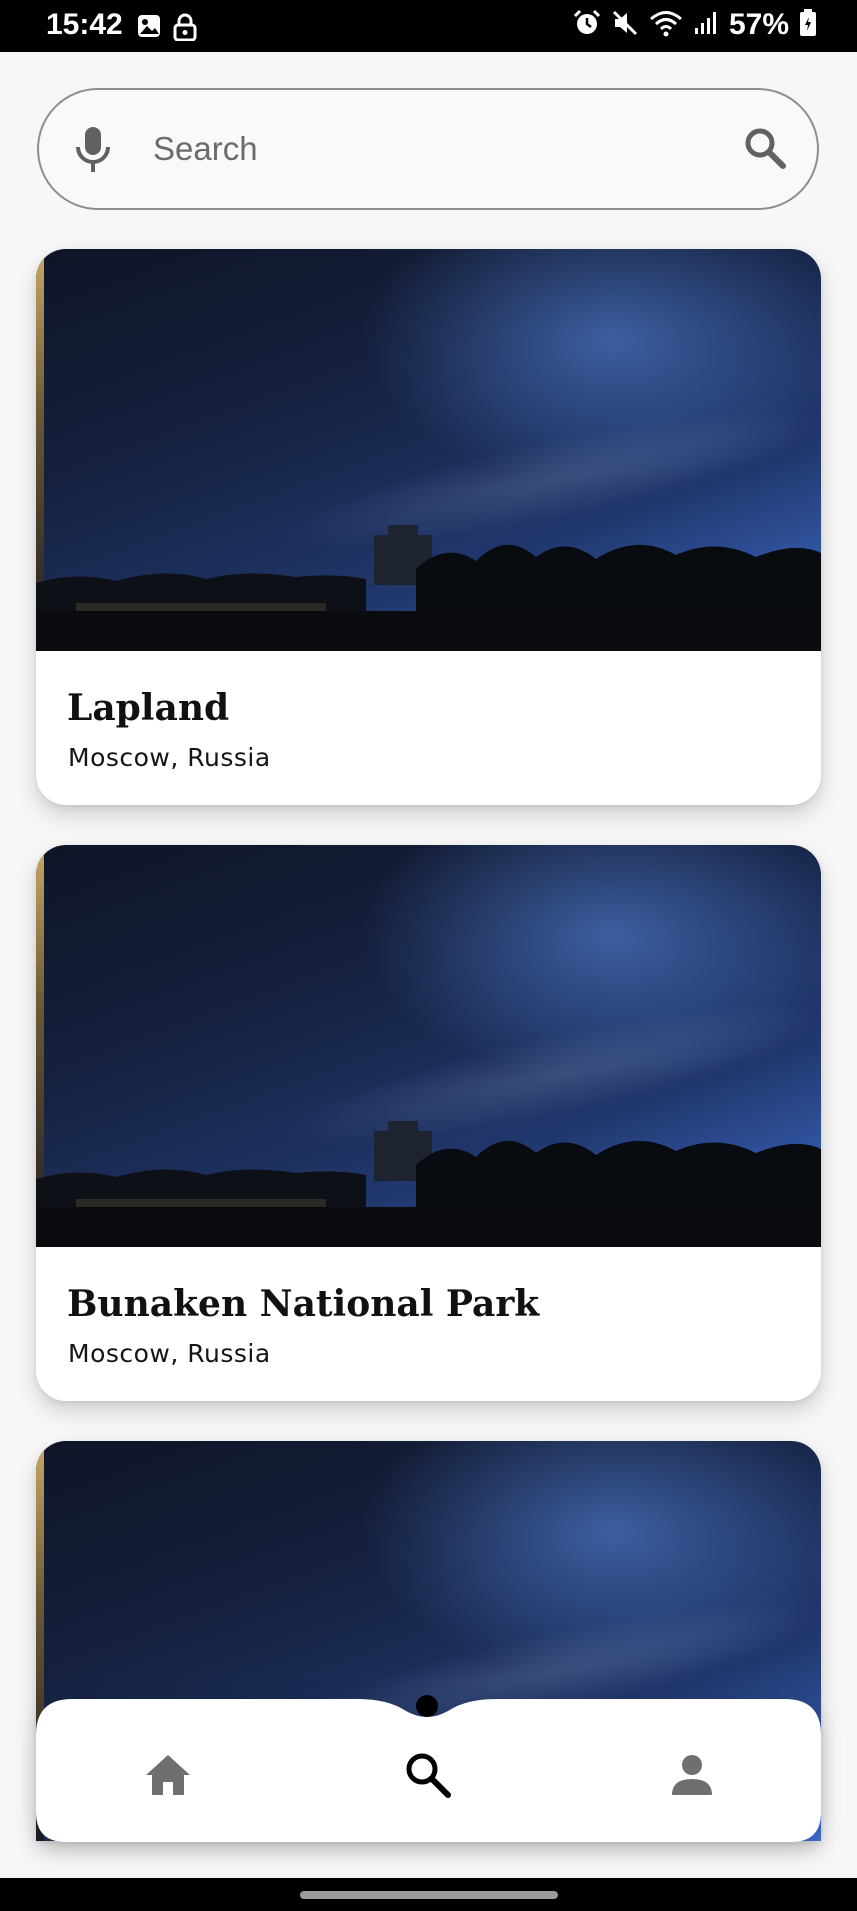 The height and width of the screenshot is (1911, 857). I want to click on wifi-icon, so click(666, 25).